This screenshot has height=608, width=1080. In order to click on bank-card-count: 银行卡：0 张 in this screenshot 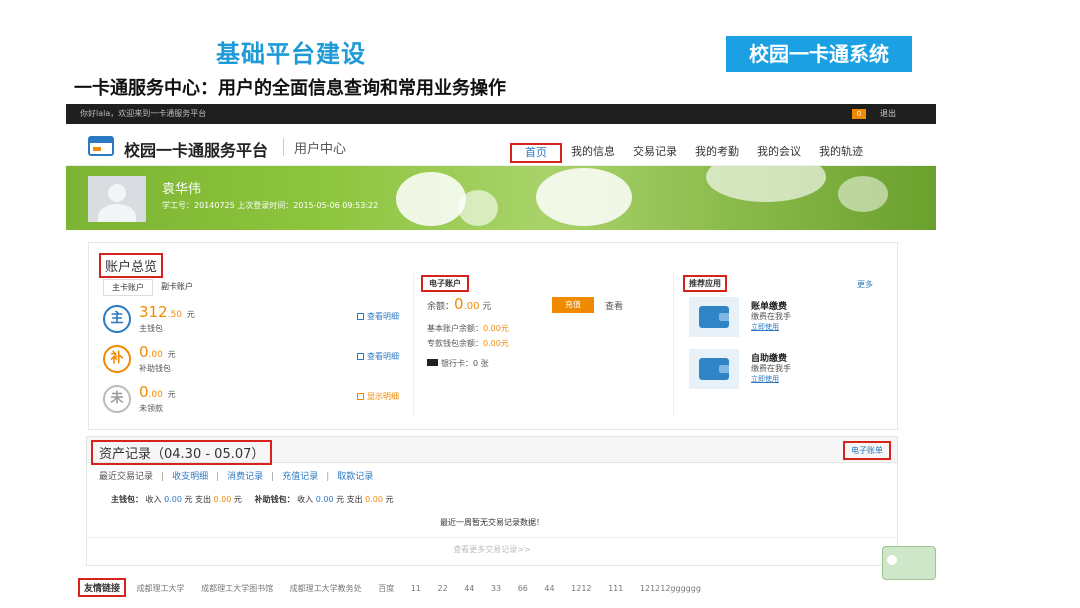, I will do `click(458, 363)`.